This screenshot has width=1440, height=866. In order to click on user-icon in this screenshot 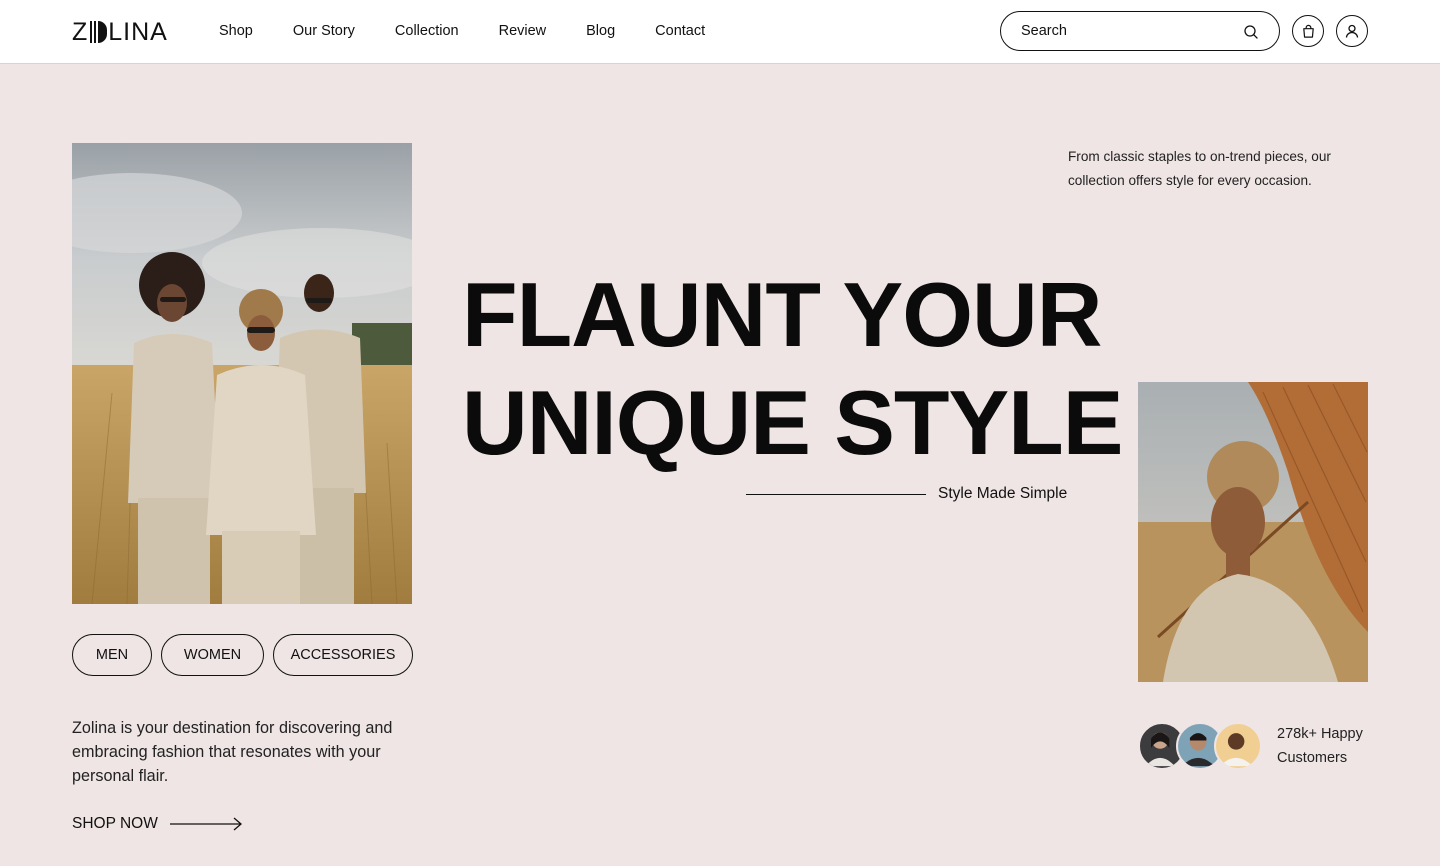, I will do `click(1352, 31)`.